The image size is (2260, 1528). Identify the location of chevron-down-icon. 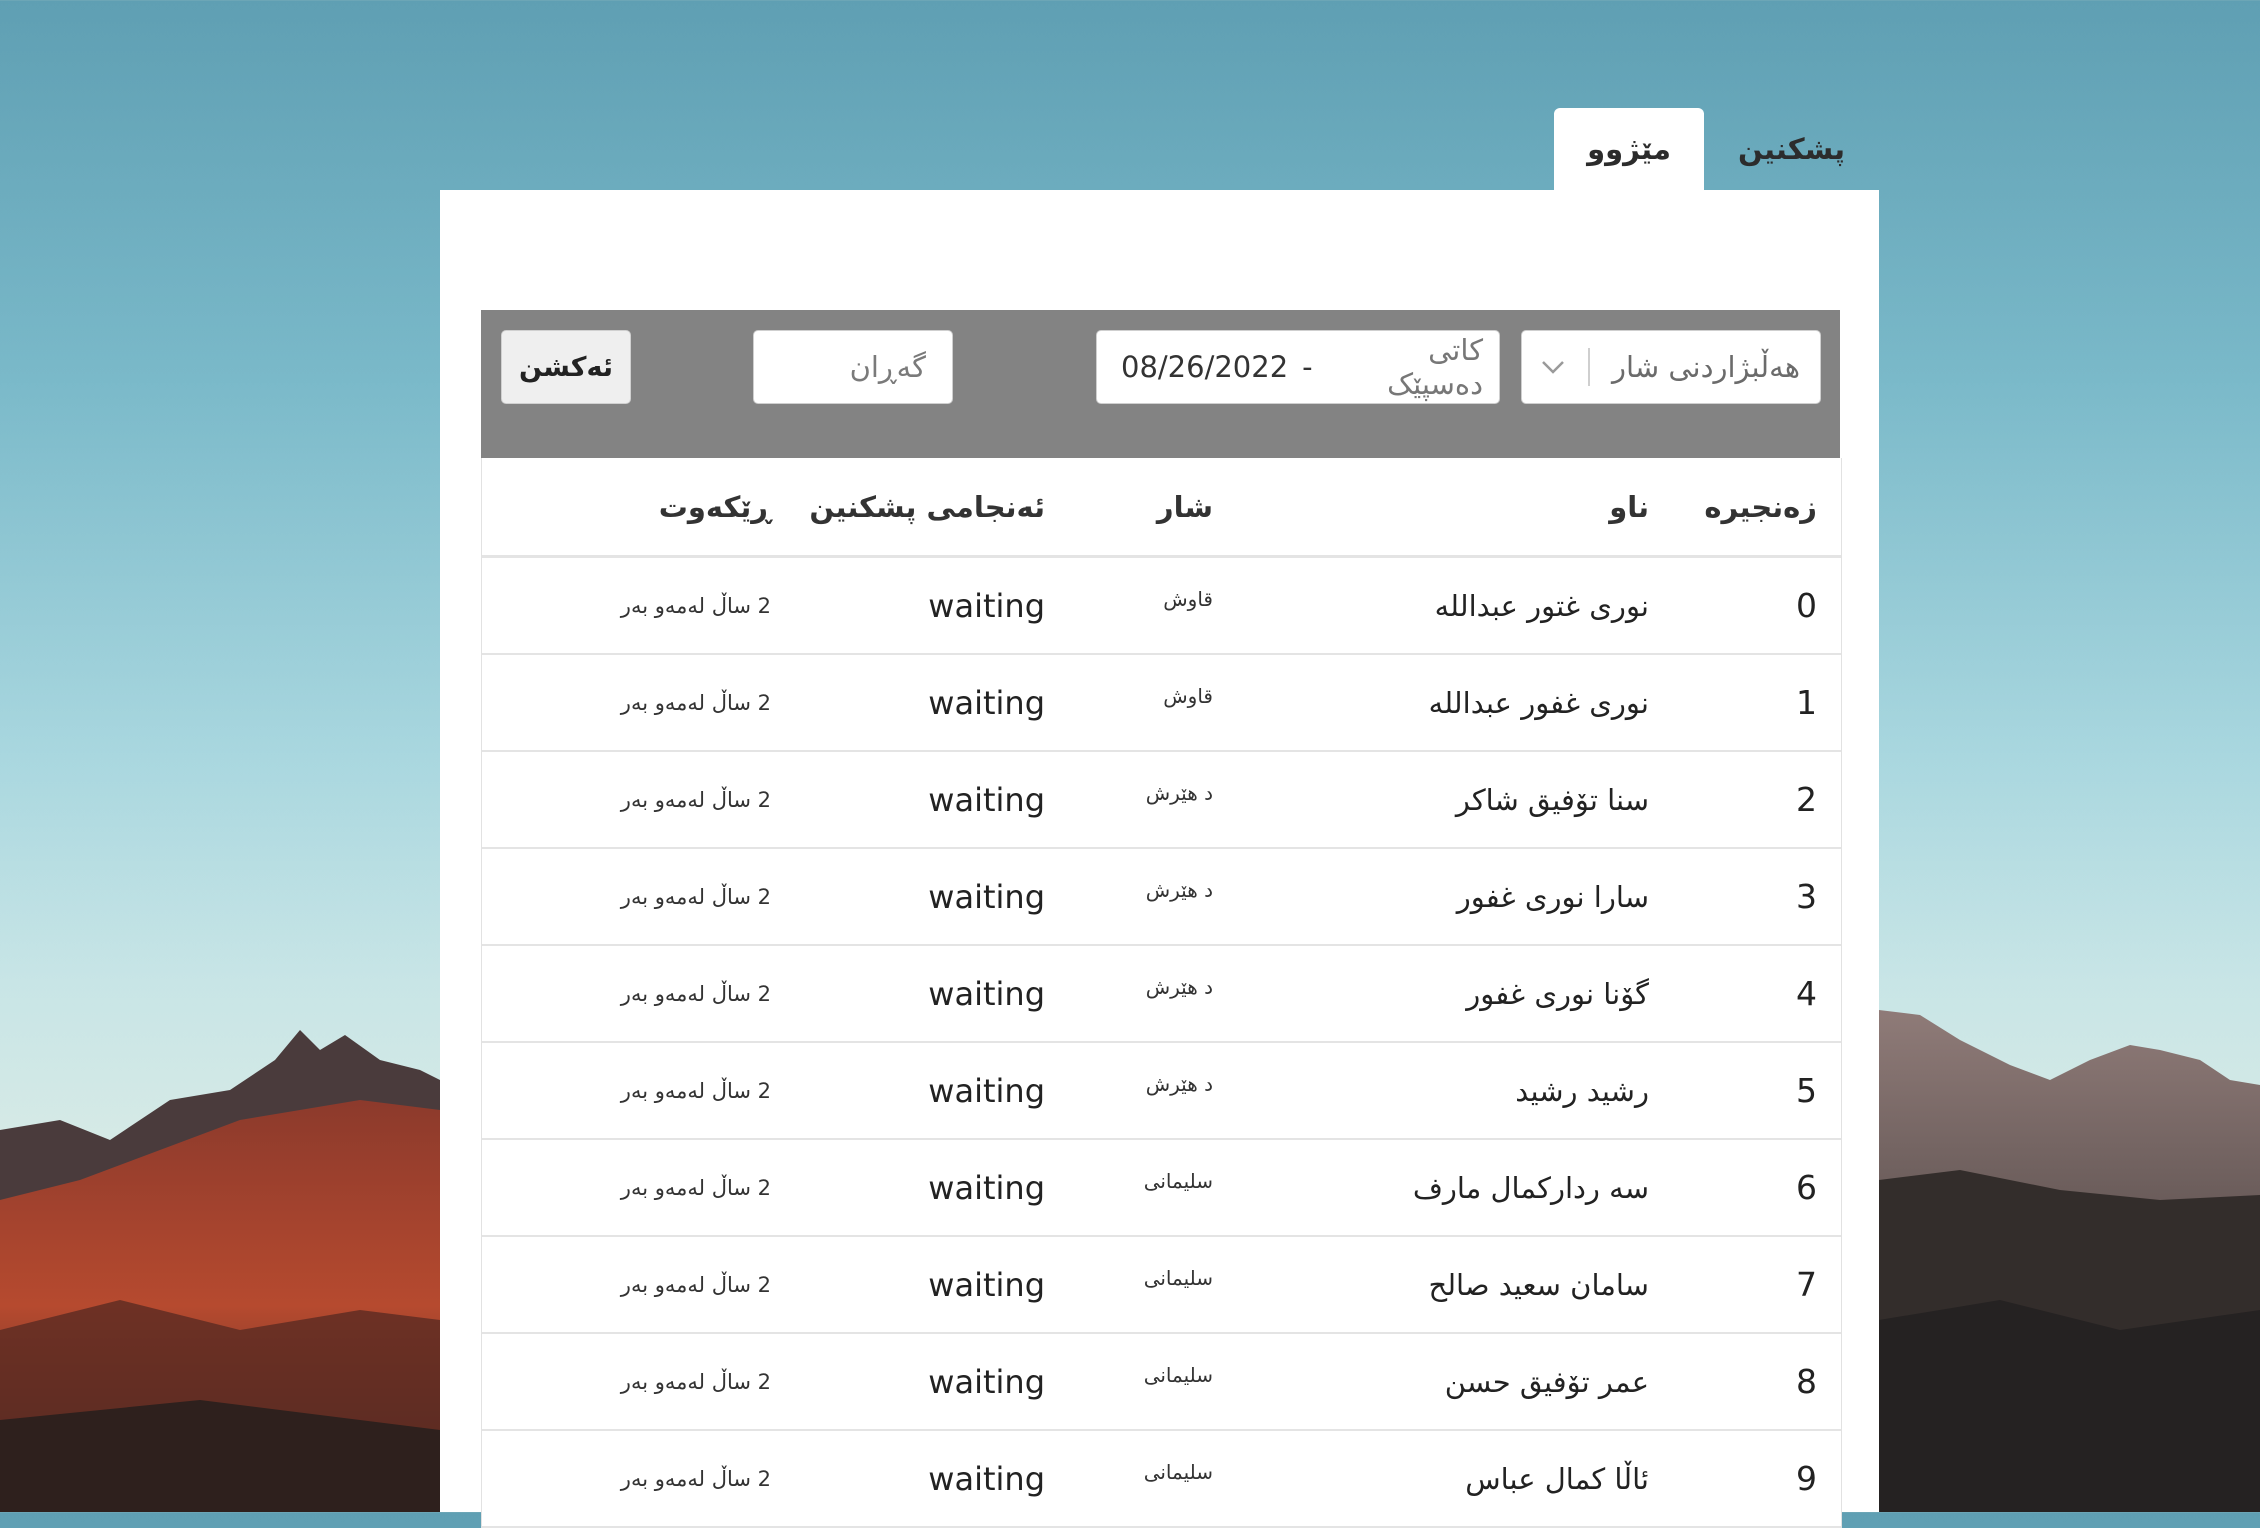
(1553, 367).